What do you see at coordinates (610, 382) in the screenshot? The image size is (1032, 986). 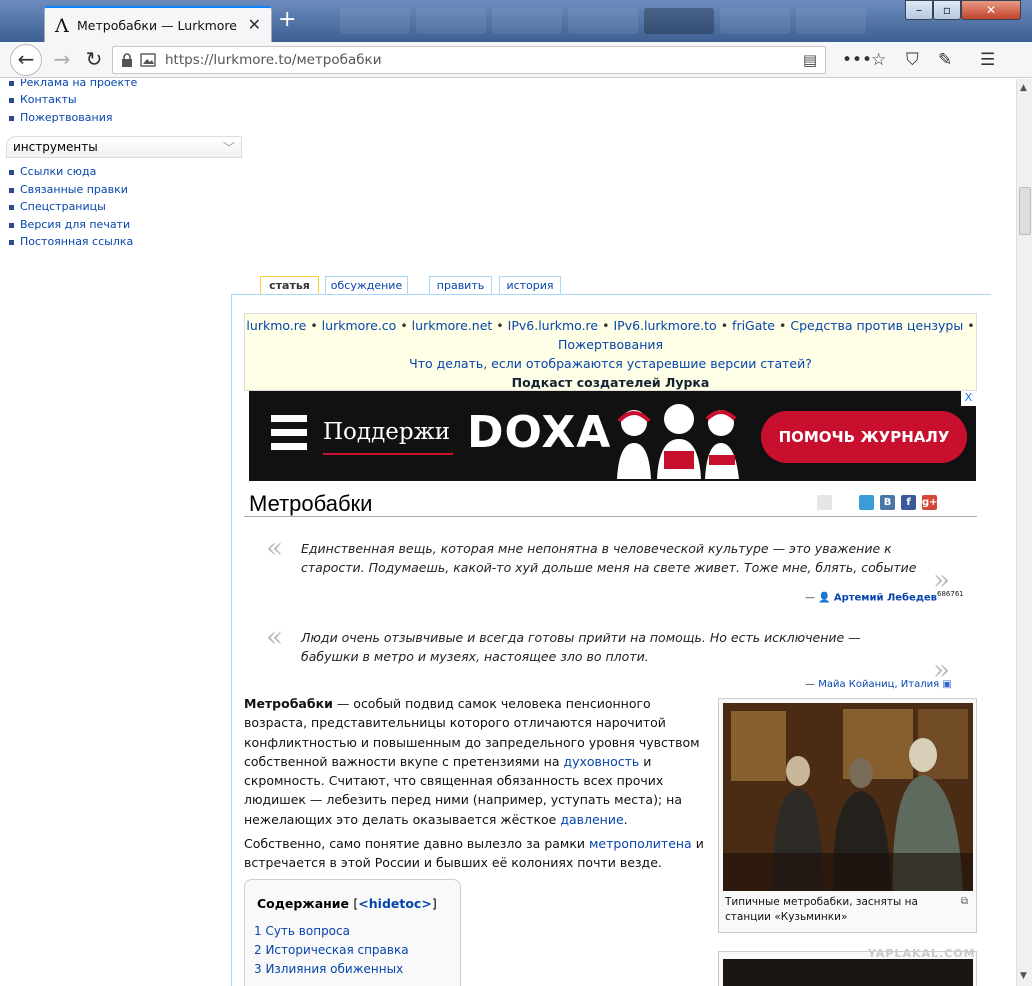 I see `podcast-link: Подкаст создателей Лурка` at bounding box center [610, 382].